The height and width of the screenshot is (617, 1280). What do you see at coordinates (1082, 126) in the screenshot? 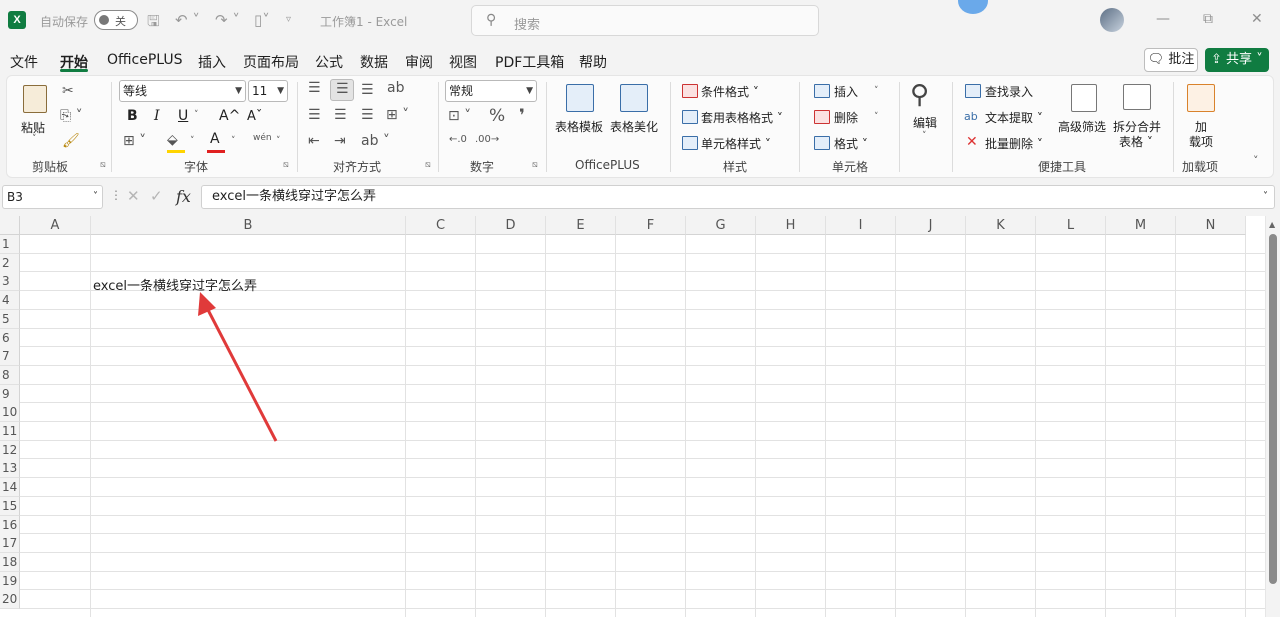
I see `advanced-filter-button: 高级筛选` at bounding box center [1082, 126].